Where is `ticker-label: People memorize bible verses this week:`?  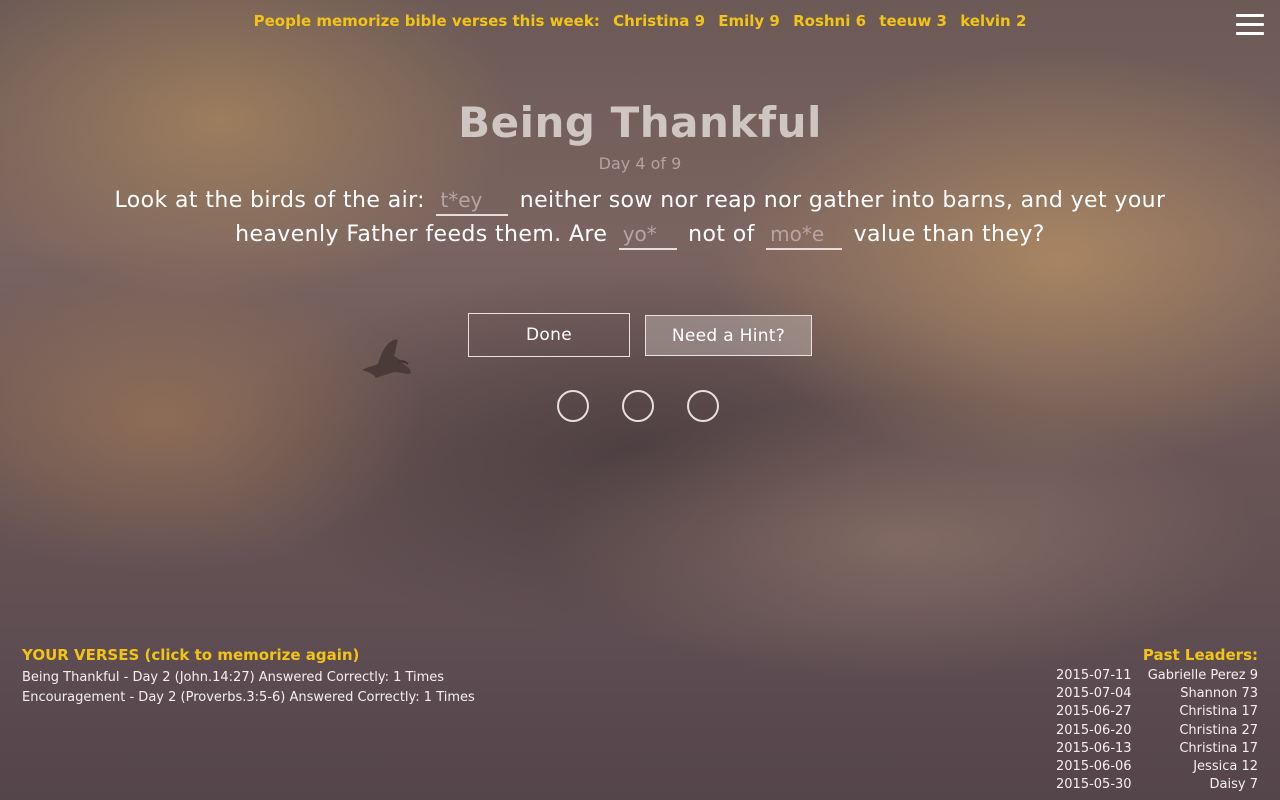
ticker-label: People memorize bible verses this week: is located at coordinates (426, 21).